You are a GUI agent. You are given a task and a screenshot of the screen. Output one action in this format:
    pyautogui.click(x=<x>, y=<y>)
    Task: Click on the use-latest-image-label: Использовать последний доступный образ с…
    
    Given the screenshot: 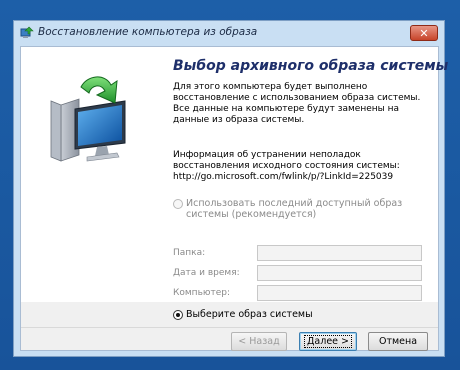 What is the action you would take?
    pyautogui.click(x=294, y=209)
    